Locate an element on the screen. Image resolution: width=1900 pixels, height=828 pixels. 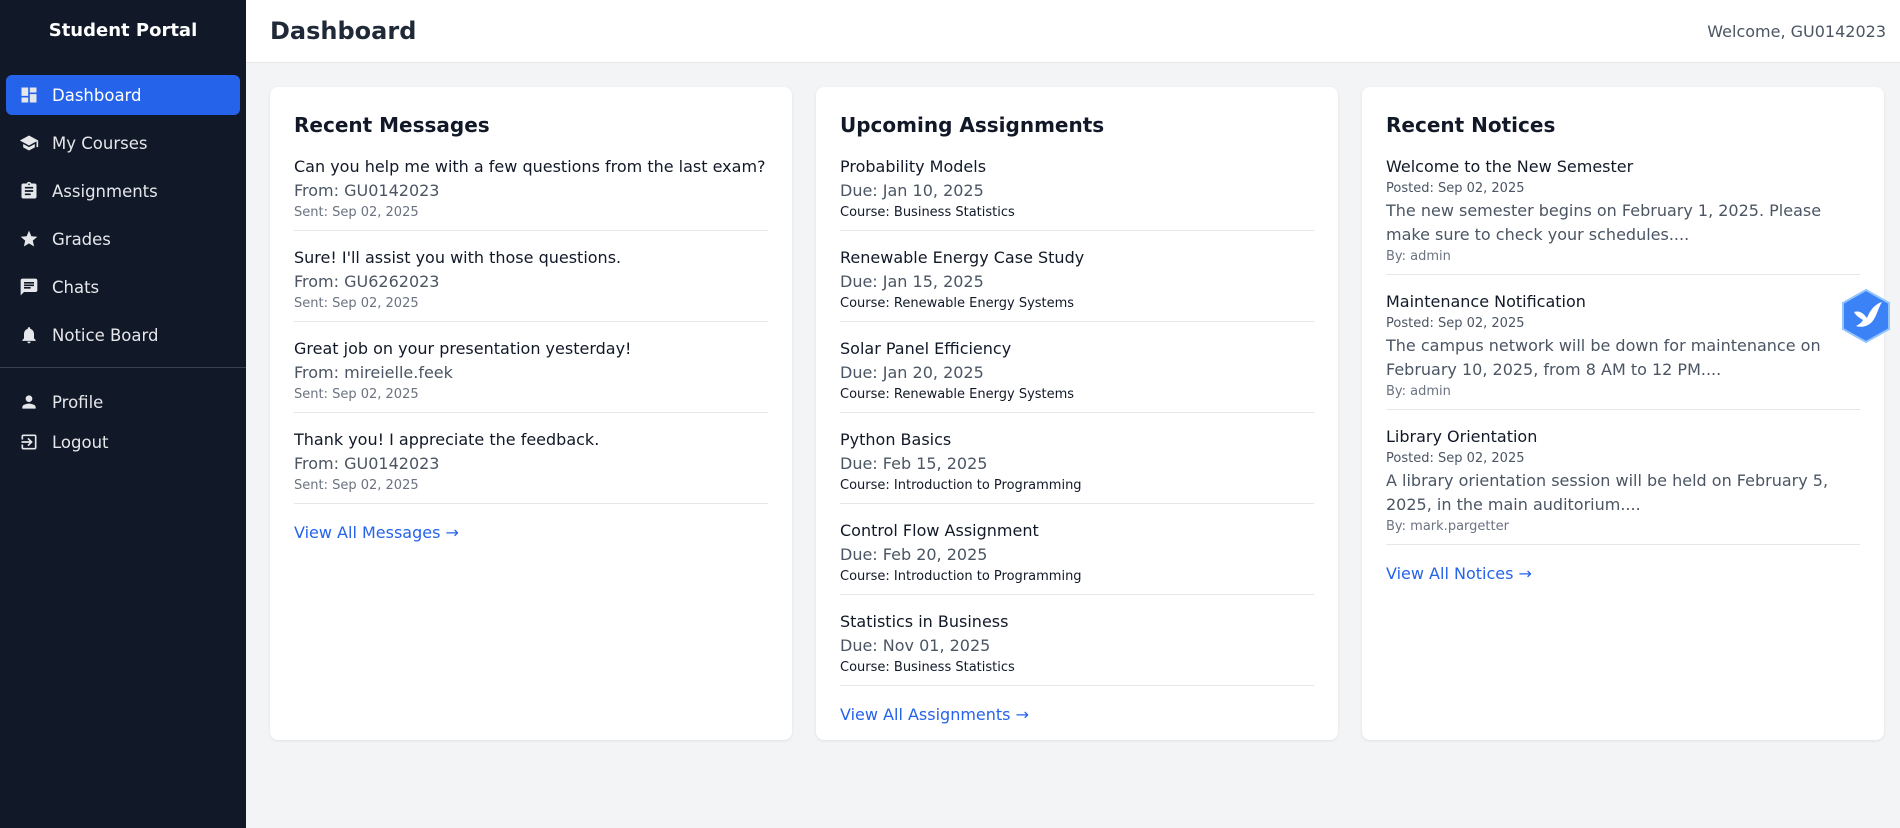
assignment-due: Due: Feb 15, 2025 is located at coordinates (914, 463).